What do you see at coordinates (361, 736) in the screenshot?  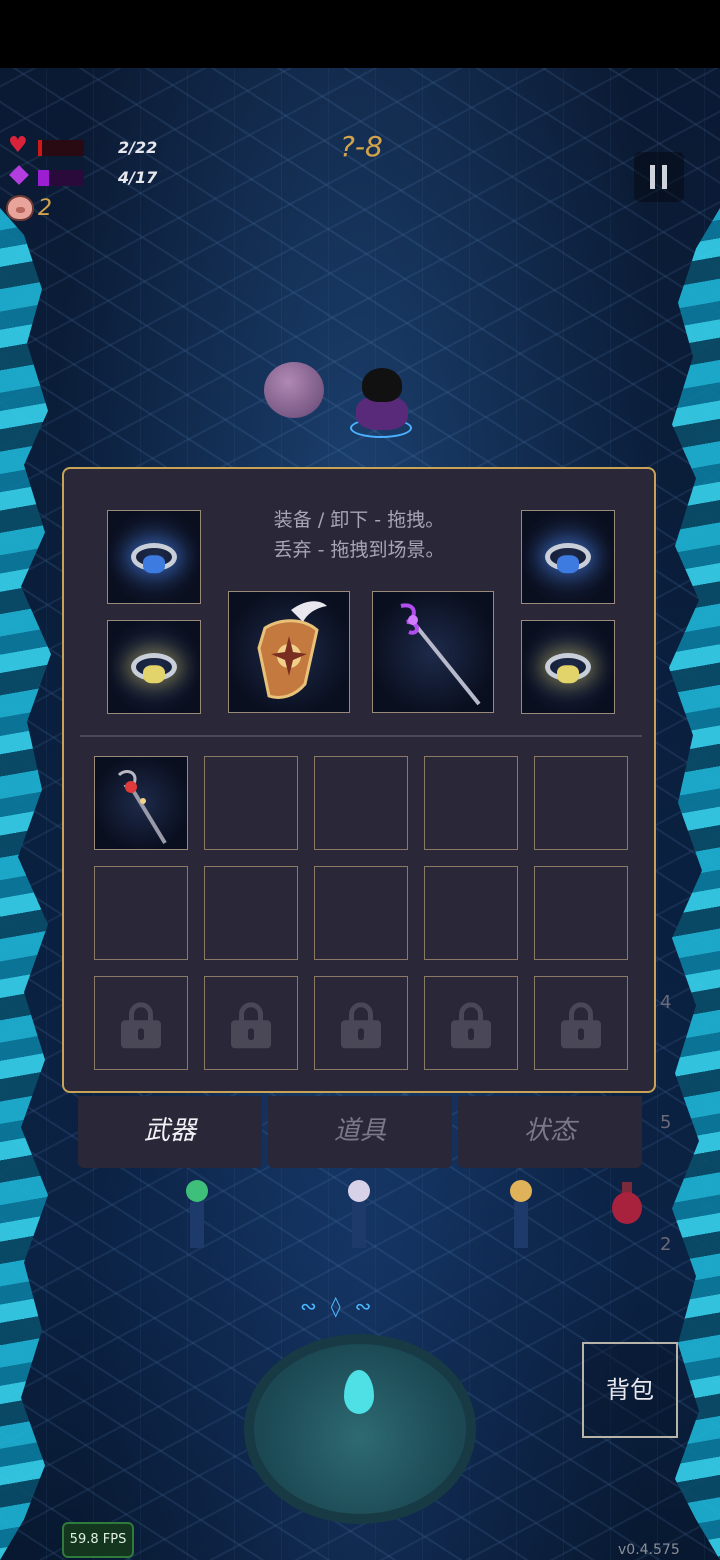 I see `inventory-divider` at bounding box center [361, 736].